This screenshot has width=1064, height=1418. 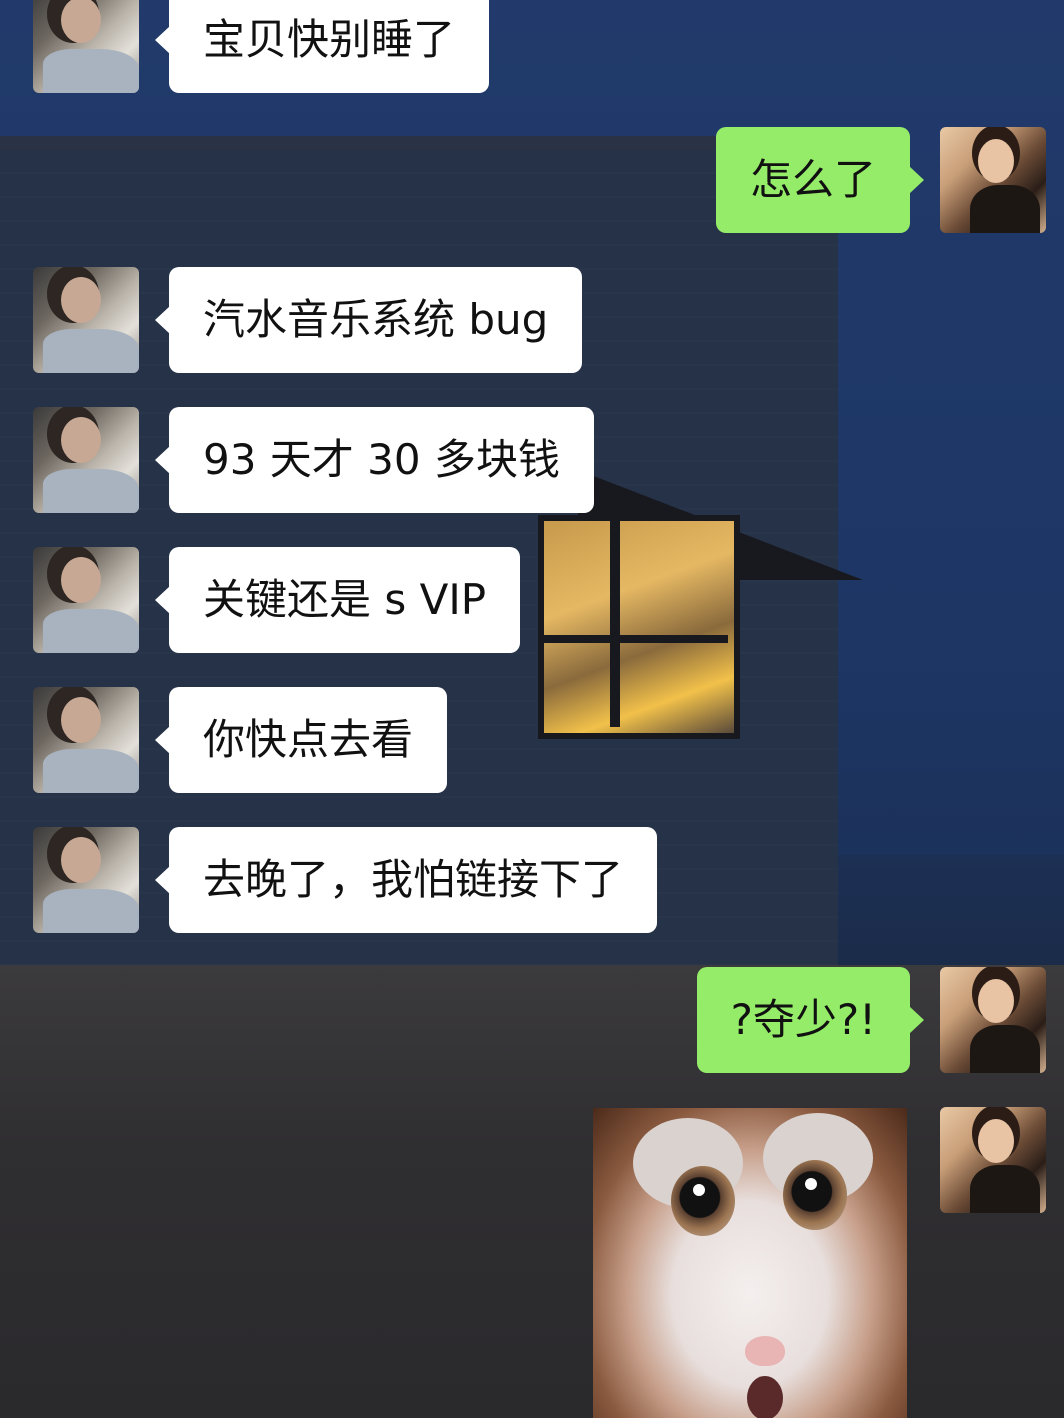 I want to click on message-row-incoming: 关键还是 s VIP, so click(x=532, y=600).